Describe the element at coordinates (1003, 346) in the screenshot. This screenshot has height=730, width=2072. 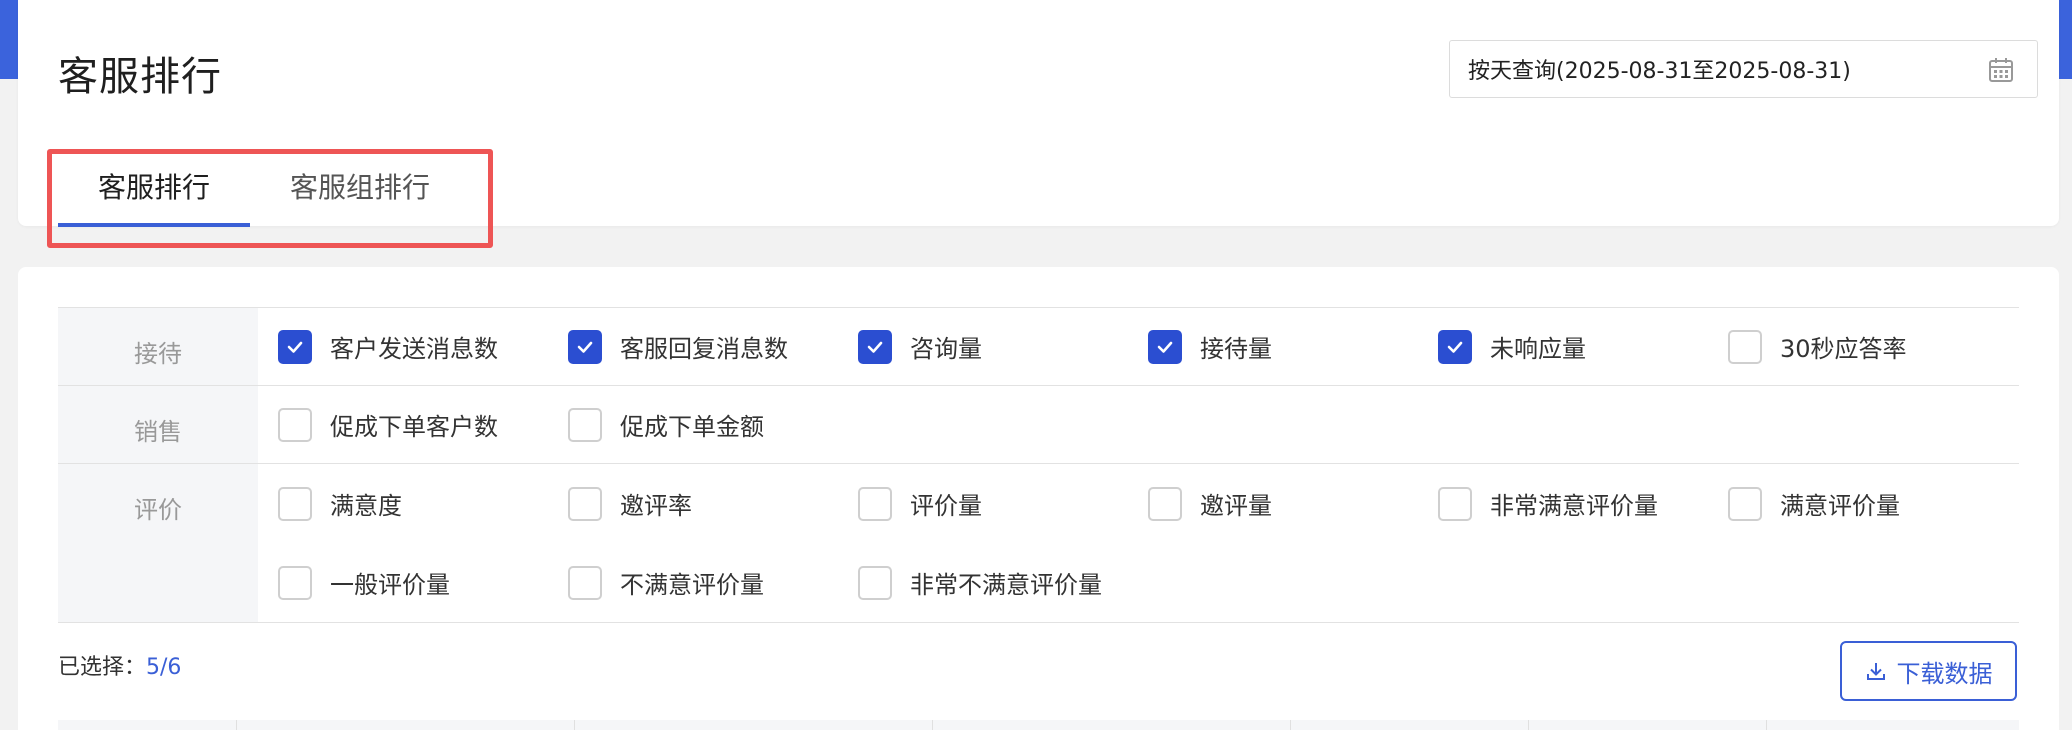
I see `metric-consultations: 咨询量` at that location.